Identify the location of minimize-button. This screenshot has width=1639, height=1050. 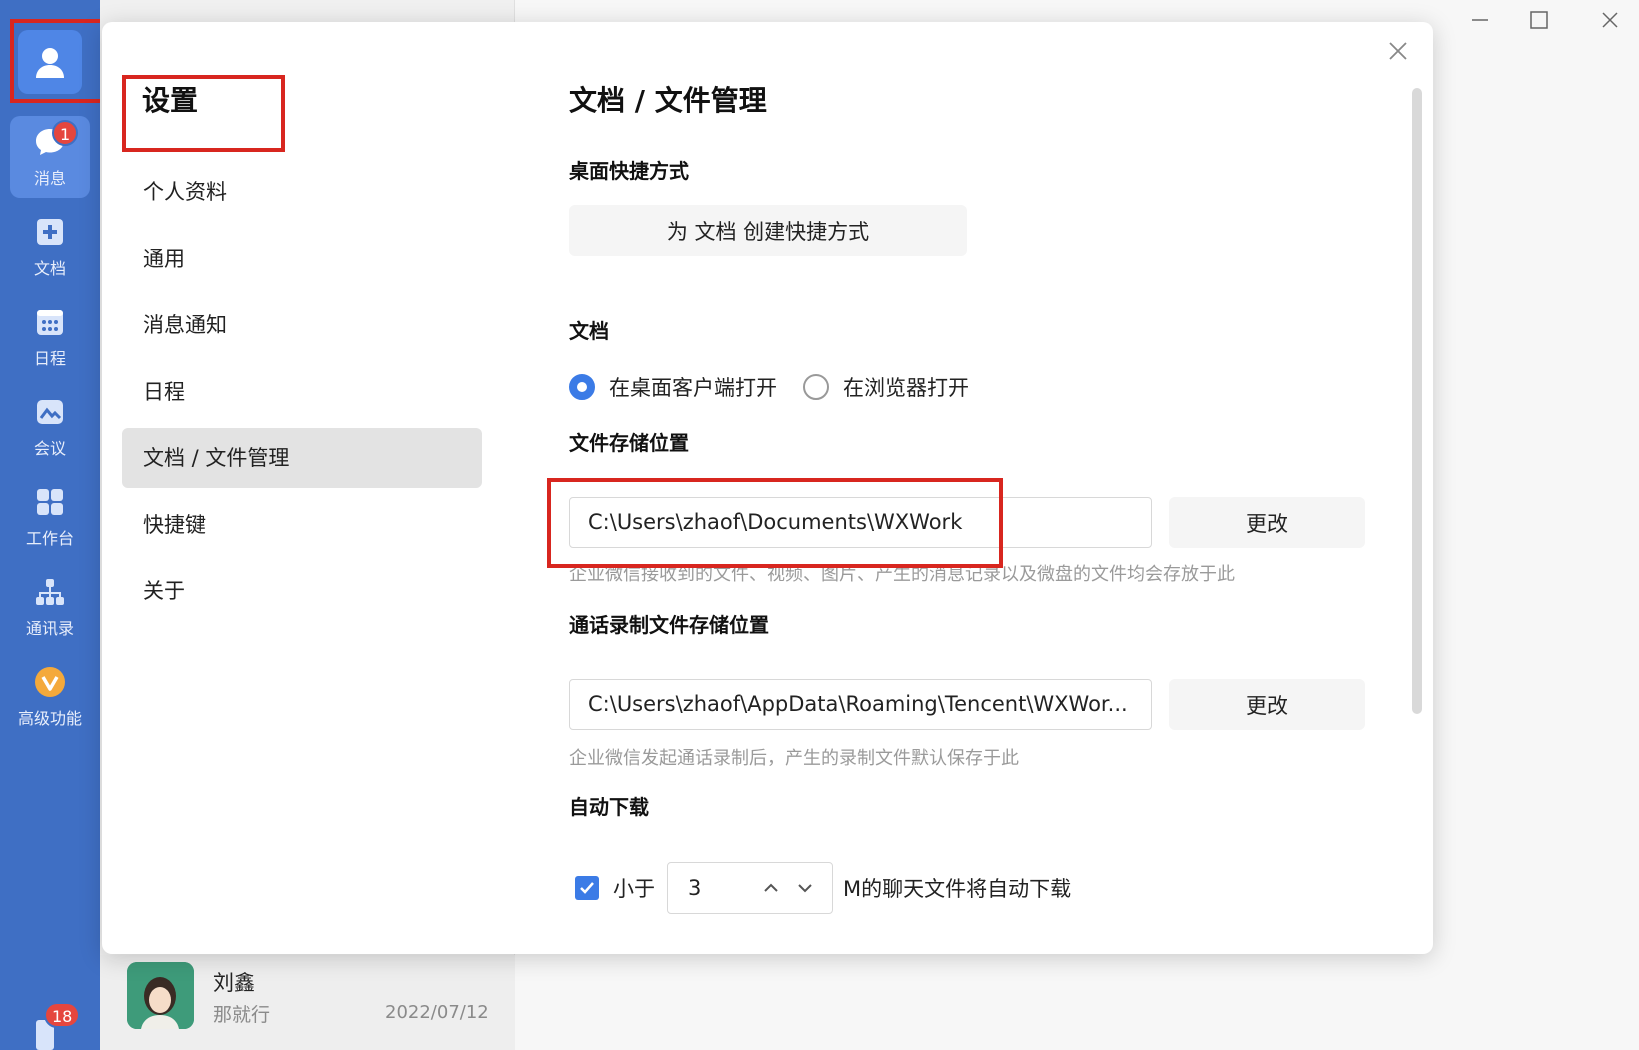
(1480, 20).